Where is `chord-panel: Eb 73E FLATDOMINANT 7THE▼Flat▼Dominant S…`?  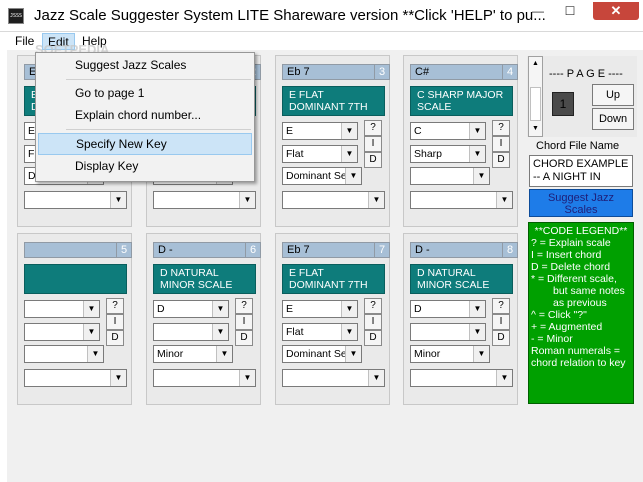
chord-panel: Eb 73E FLATDOMINANT 7THE▼Flat▼Dominant S… is located at coordinates (332, 141).